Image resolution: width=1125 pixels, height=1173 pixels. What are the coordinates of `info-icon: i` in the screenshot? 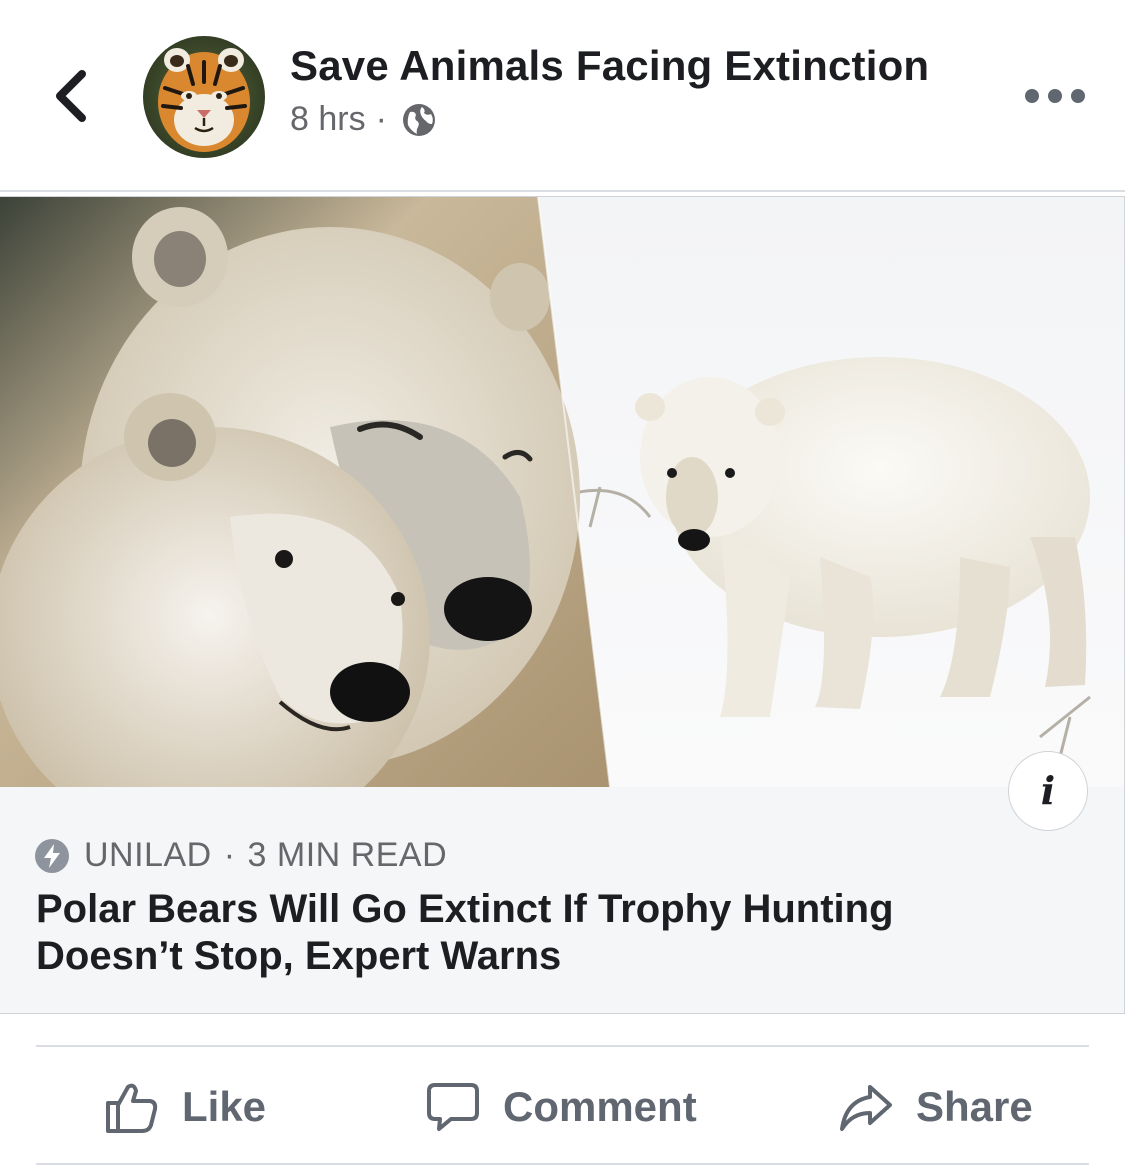 It's located at (1048, 790).